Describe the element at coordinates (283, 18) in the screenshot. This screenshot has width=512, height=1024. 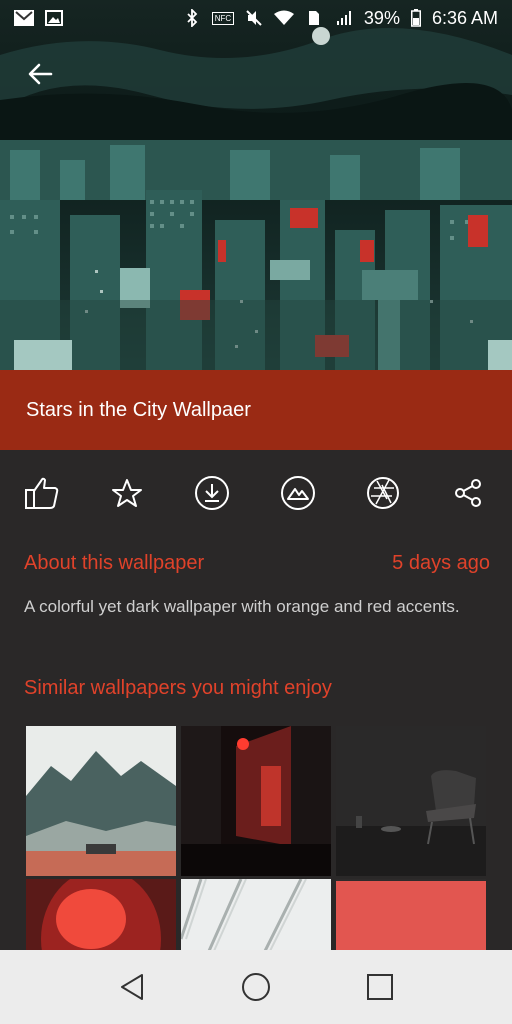
I see `wifi-icon` at that location.